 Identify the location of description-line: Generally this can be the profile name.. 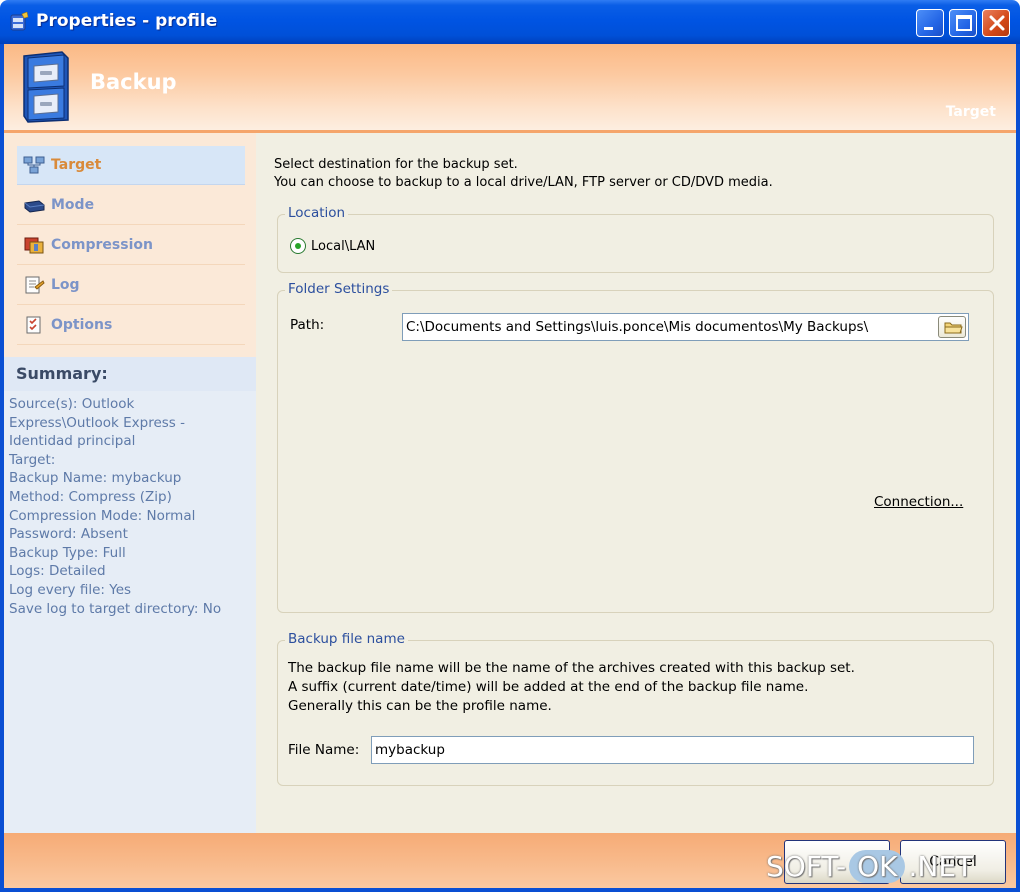
(420, 706).